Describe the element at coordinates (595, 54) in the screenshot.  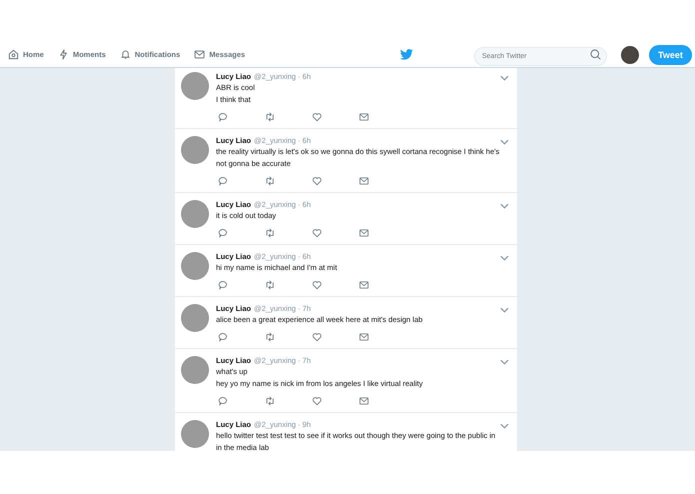
I see `search-icon` at that location.